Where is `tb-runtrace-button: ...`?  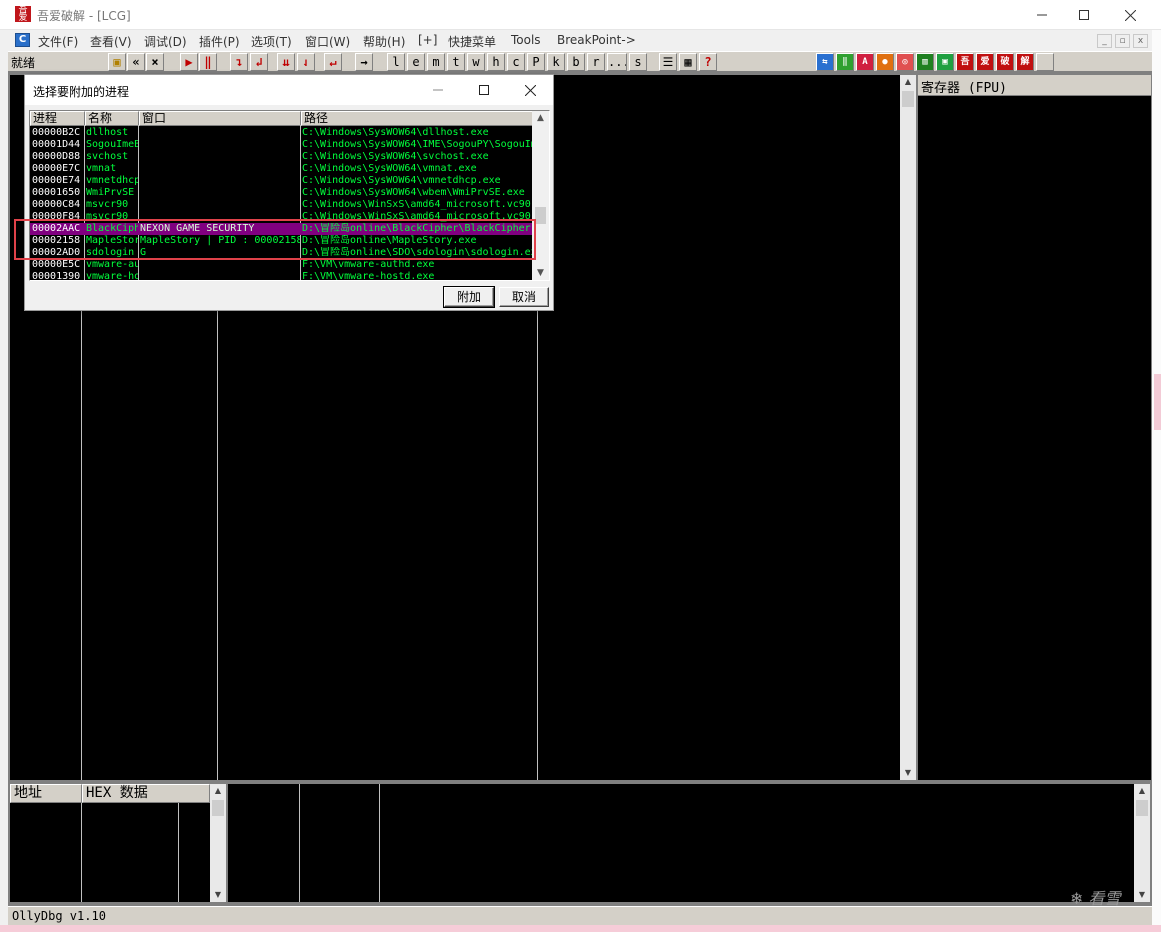
tb-runtrace-button: ... is located at coordinates (617, 62).